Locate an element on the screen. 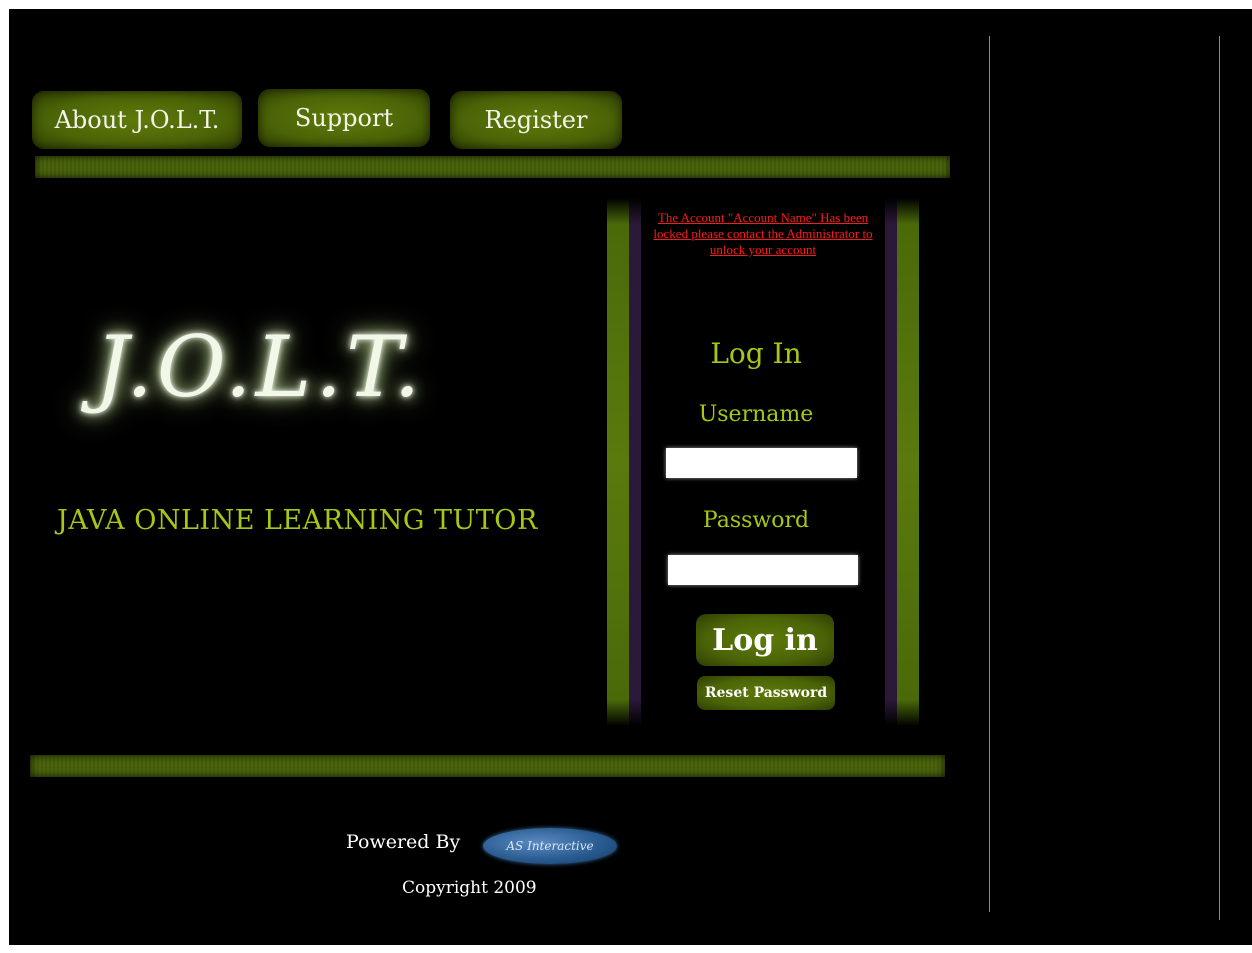 The image size is (1252, 953). login-panel-left-pillar is located at coordinates (618, 462).